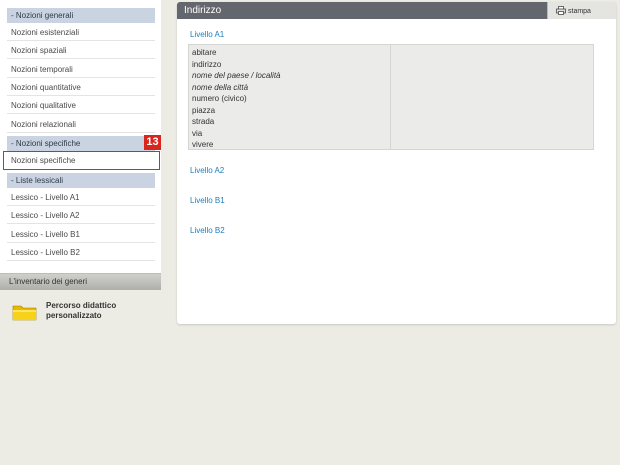  Describe the element at coordinates (219, 98) in the screenshot. I see `word-item: numero (civico)` at that location.